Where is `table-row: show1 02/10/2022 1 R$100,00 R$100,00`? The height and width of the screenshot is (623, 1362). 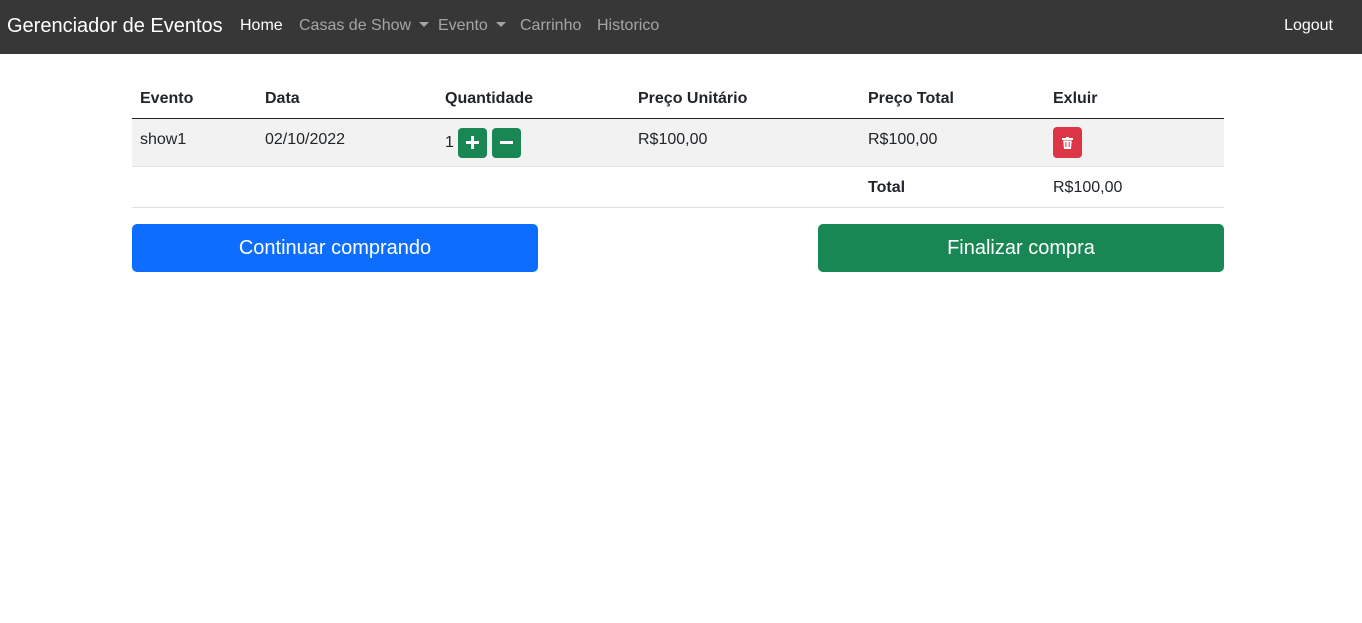 table-row: show1 02/10/2022 1 R$100,00 R$100,00 is located at coordinates (678, 143).